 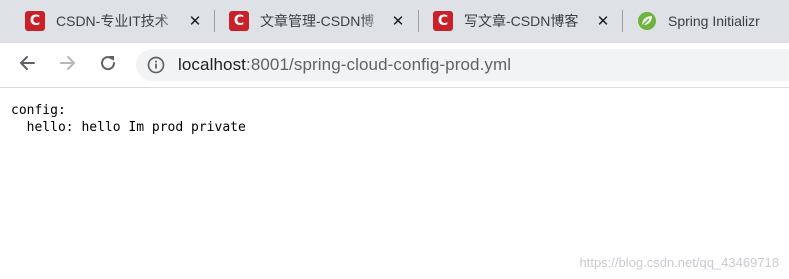 What do you see at coordinates (324, 21) in the screenshot?
I see `tab-article-manage: C 文章管理-CSDN博 ✕` at bounding box center [324, 21].